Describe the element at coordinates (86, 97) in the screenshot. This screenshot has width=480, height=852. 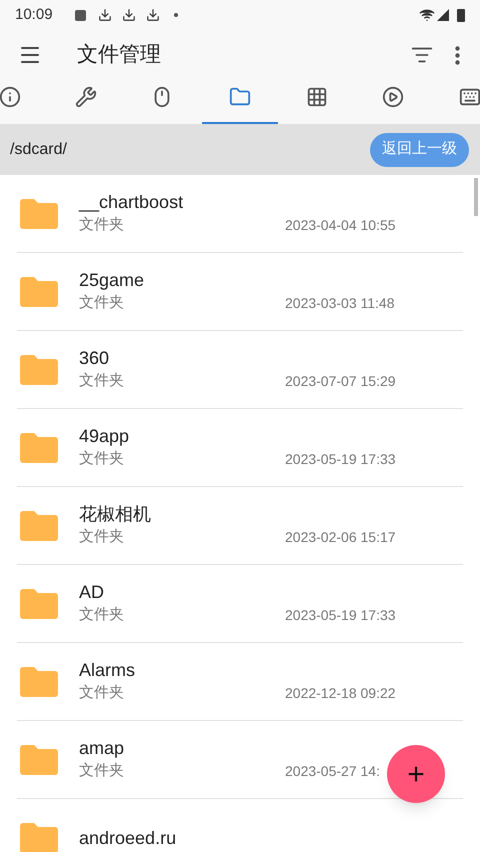
I see `wrench-icon` at that location.